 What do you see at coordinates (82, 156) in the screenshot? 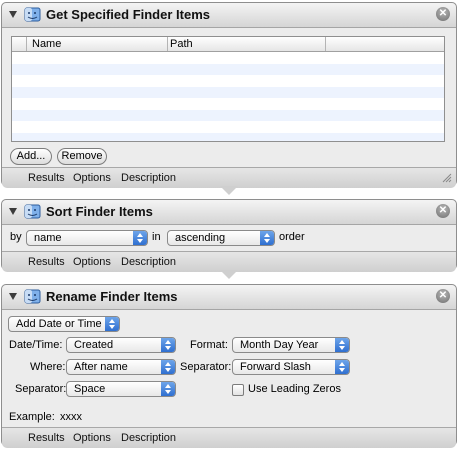
I see `remove-button: Remove` at bounding box center [82, 156].